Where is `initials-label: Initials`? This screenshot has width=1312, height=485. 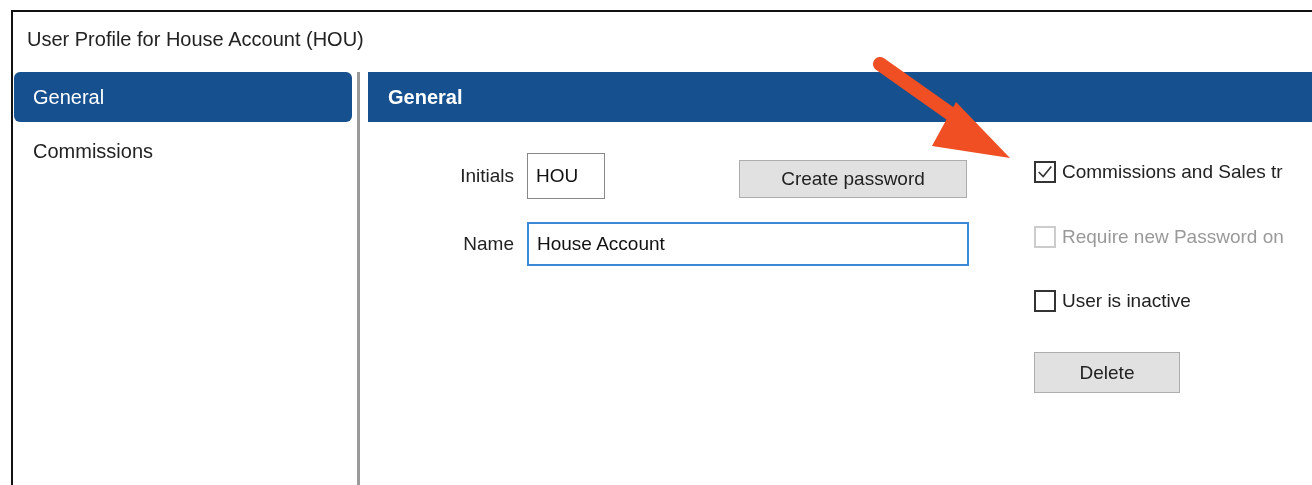
initials-label: Initials is located at coordinates (487, 176).